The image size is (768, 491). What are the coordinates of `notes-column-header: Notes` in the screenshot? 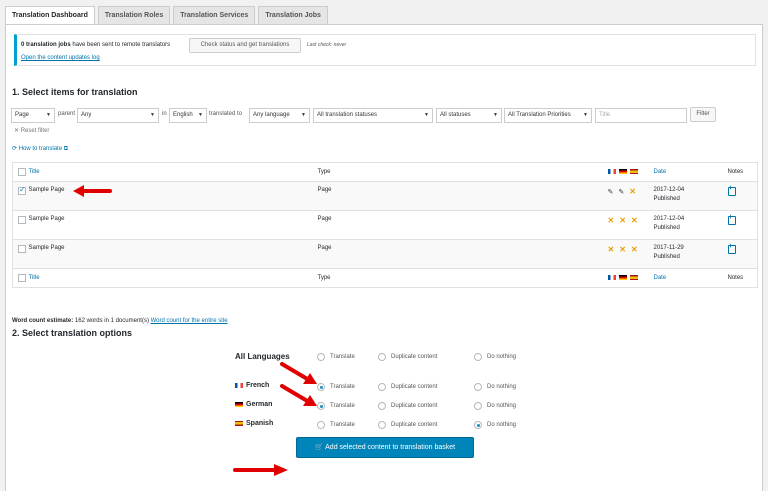 It's located at (735, 172).